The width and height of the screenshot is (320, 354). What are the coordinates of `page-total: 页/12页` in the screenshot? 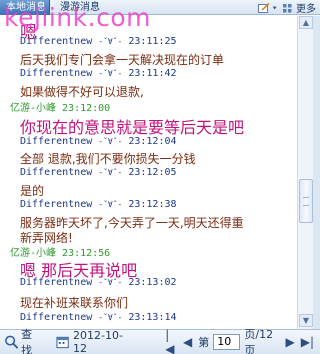 It's located at (259, 341).